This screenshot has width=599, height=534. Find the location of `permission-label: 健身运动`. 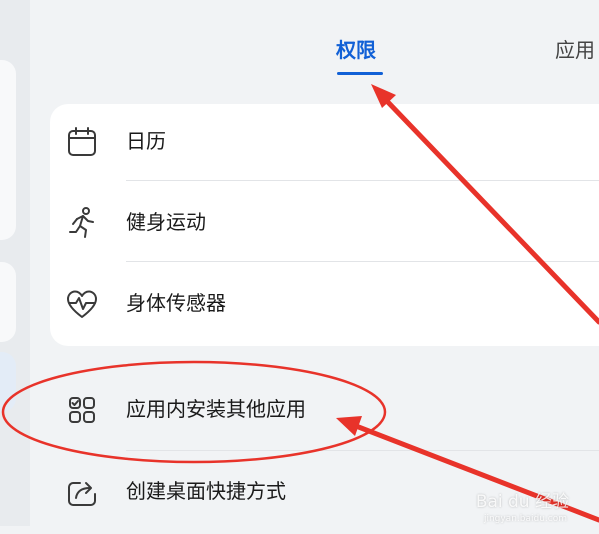

permission-label: 健身运动 is located at coordinates (166, 222).